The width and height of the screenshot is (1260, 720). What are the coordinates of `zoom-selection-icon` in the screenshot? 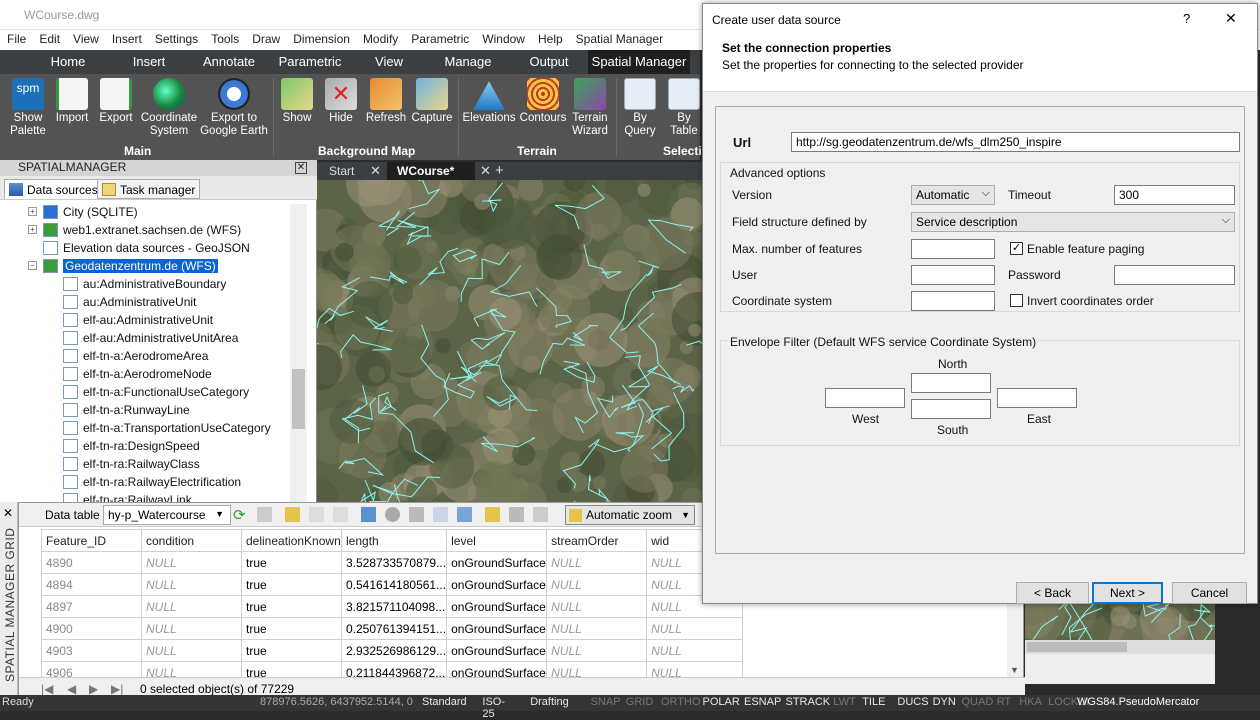 It's located at (292, 514).